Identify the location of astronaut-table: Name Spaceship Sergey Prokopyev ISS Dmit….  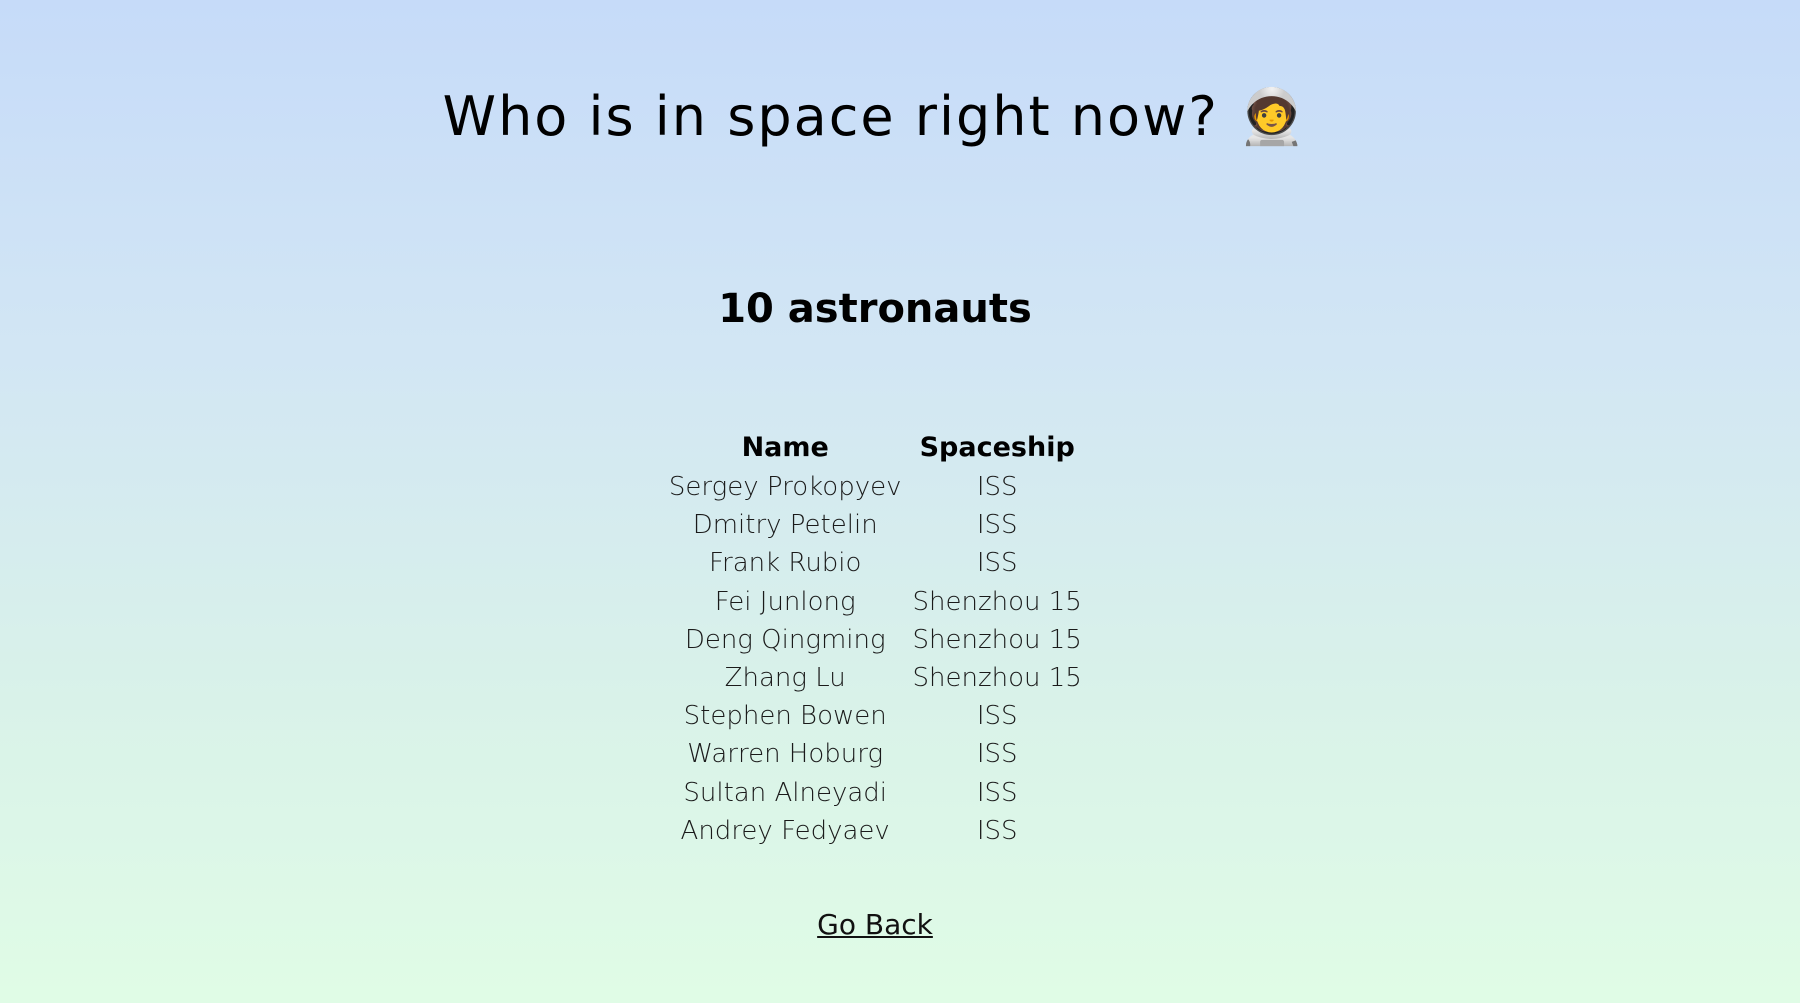
(875, 639).